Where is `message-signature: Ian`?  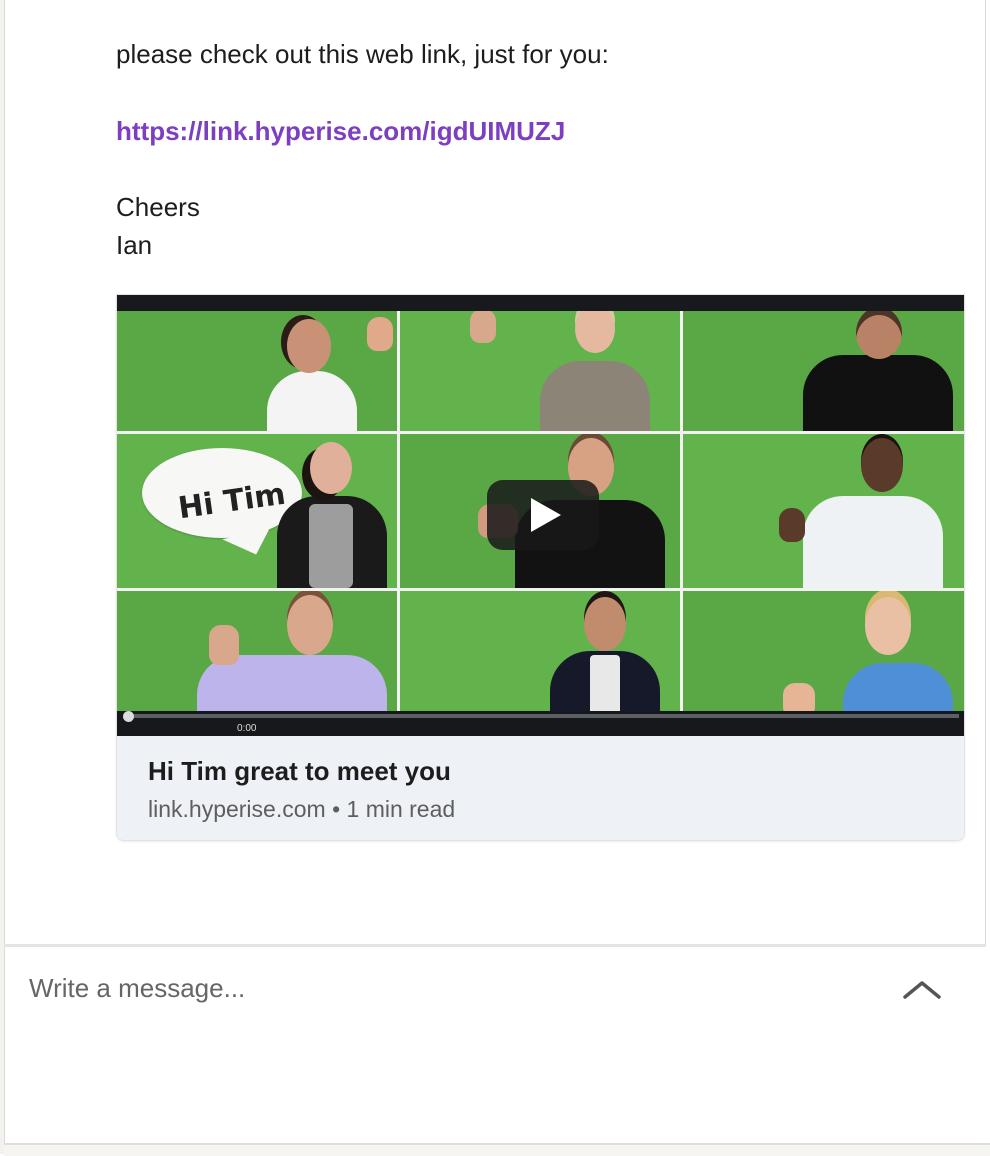 message-signature: Ian is located at coordinates (134, 245).